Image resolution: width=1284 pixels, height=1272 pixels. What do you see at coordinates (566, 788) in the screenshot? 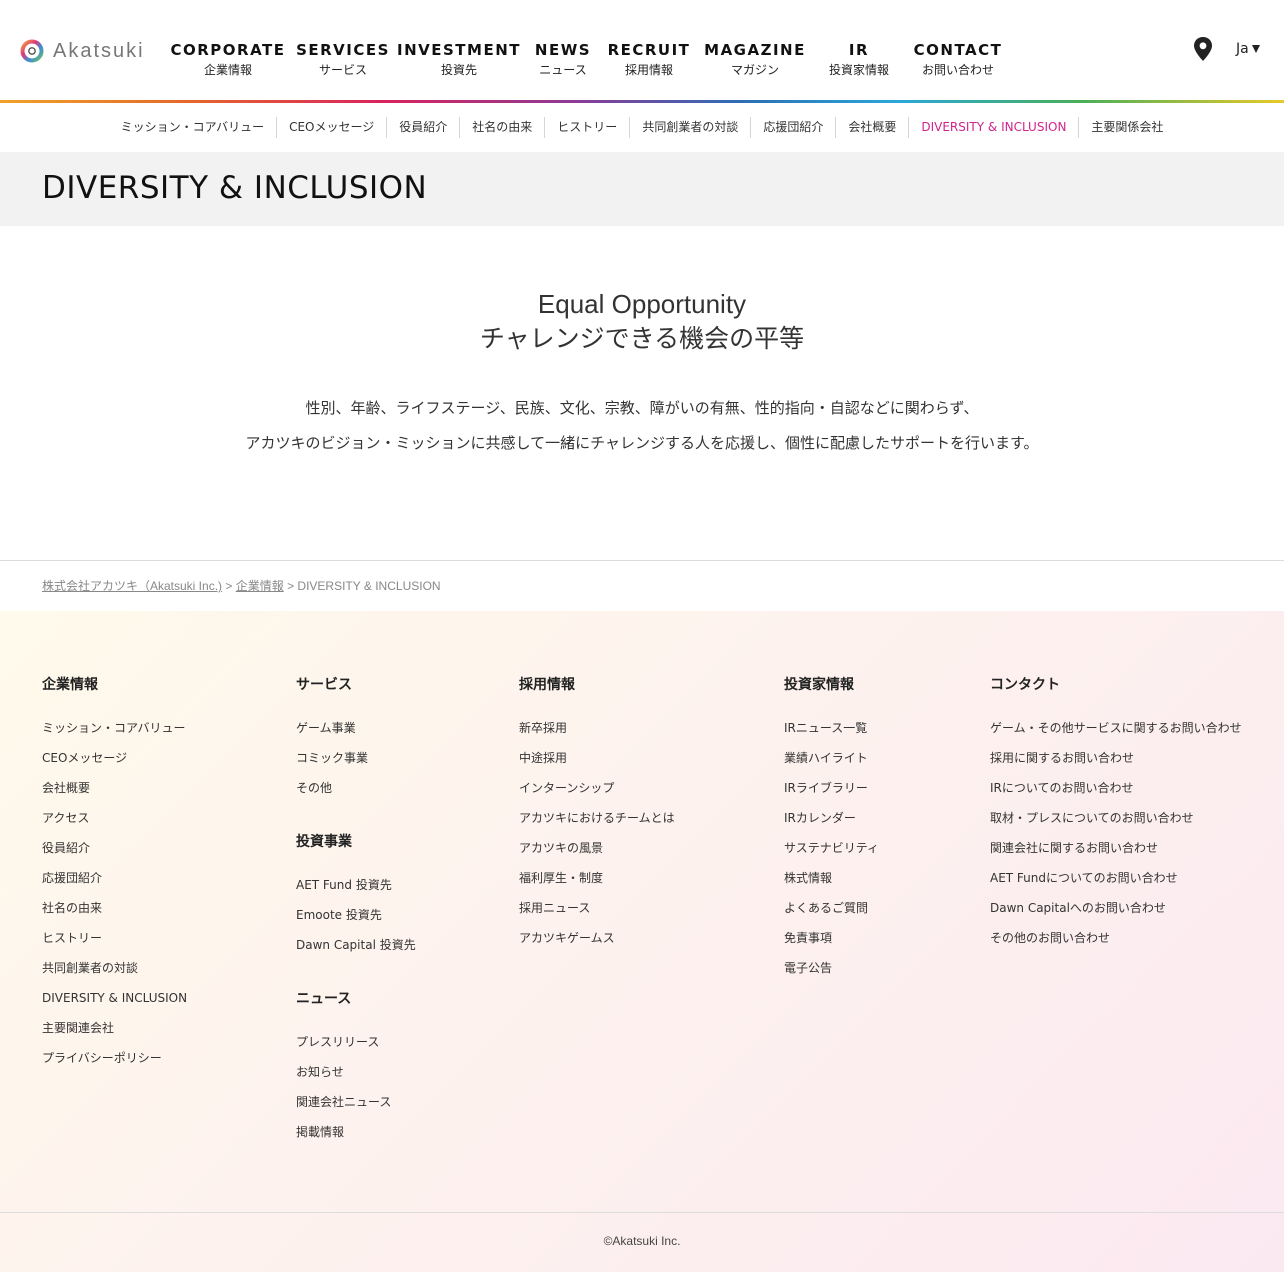
I see `footer-link: インターンシップ` at bounding box center [566, 788].